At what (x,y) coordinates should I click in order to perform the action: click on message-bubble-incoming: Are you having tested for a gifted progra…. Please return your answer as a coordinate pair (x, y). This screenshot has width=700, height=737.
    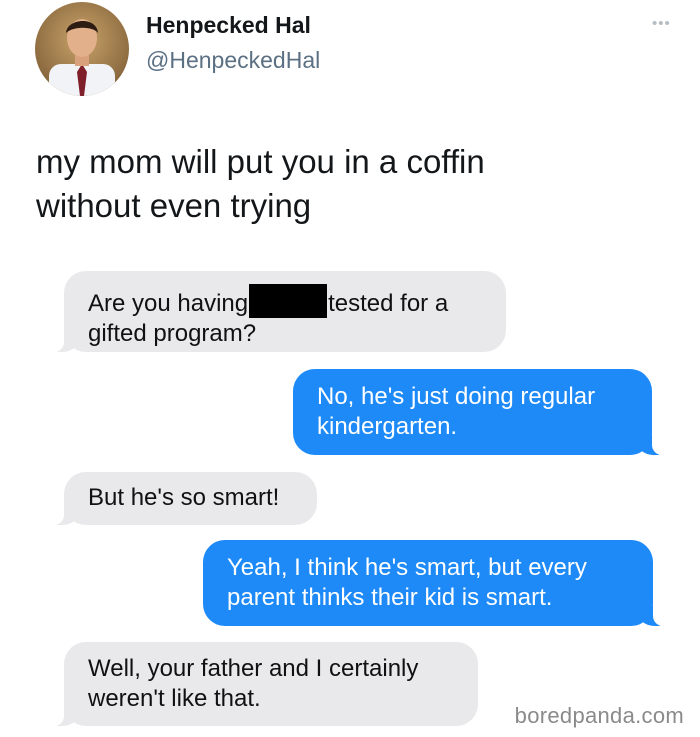
    Looking at the image, I should click on (279, 311).